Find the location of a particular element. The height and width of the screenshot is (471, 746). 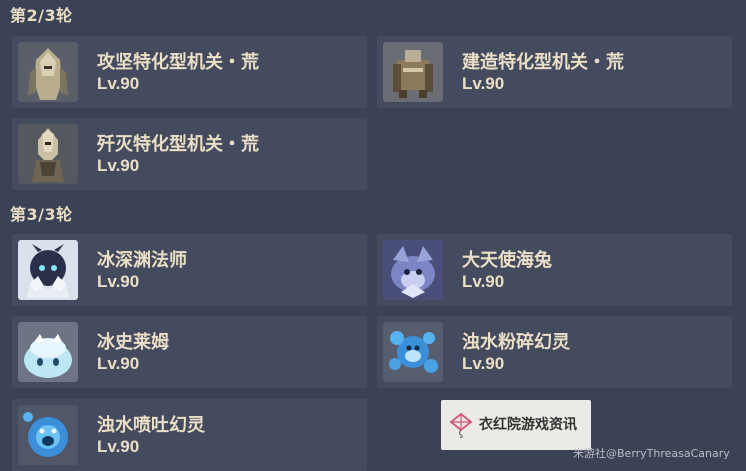

enemy-card: 浊水粉碎幻灵 Lv.90 is located at coordinates (554, 352).